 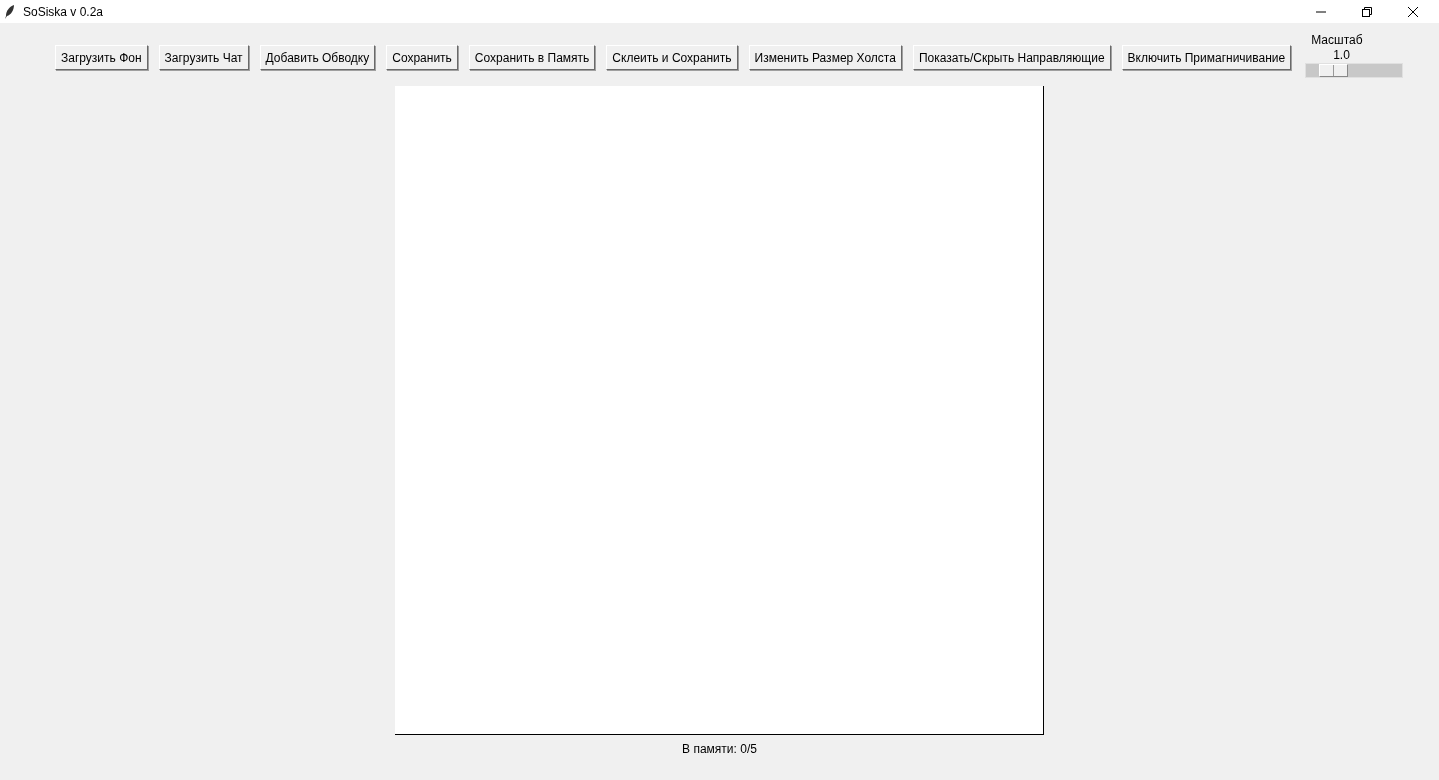 I want to click on toolbar-button: Добавить Обводку, so click(x=317, y=57).